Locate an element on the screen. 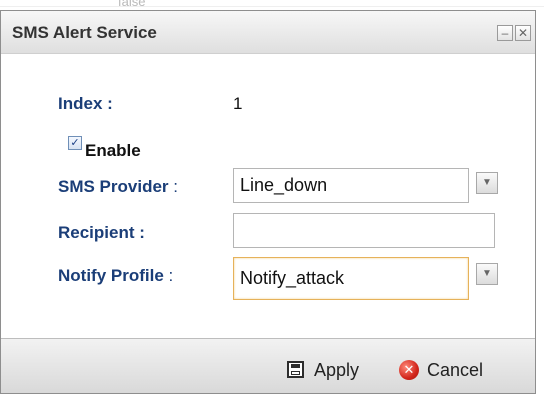 The width and height of the screenshot is (544, 394). minimize-button: – is located at coordinates (505, 33).